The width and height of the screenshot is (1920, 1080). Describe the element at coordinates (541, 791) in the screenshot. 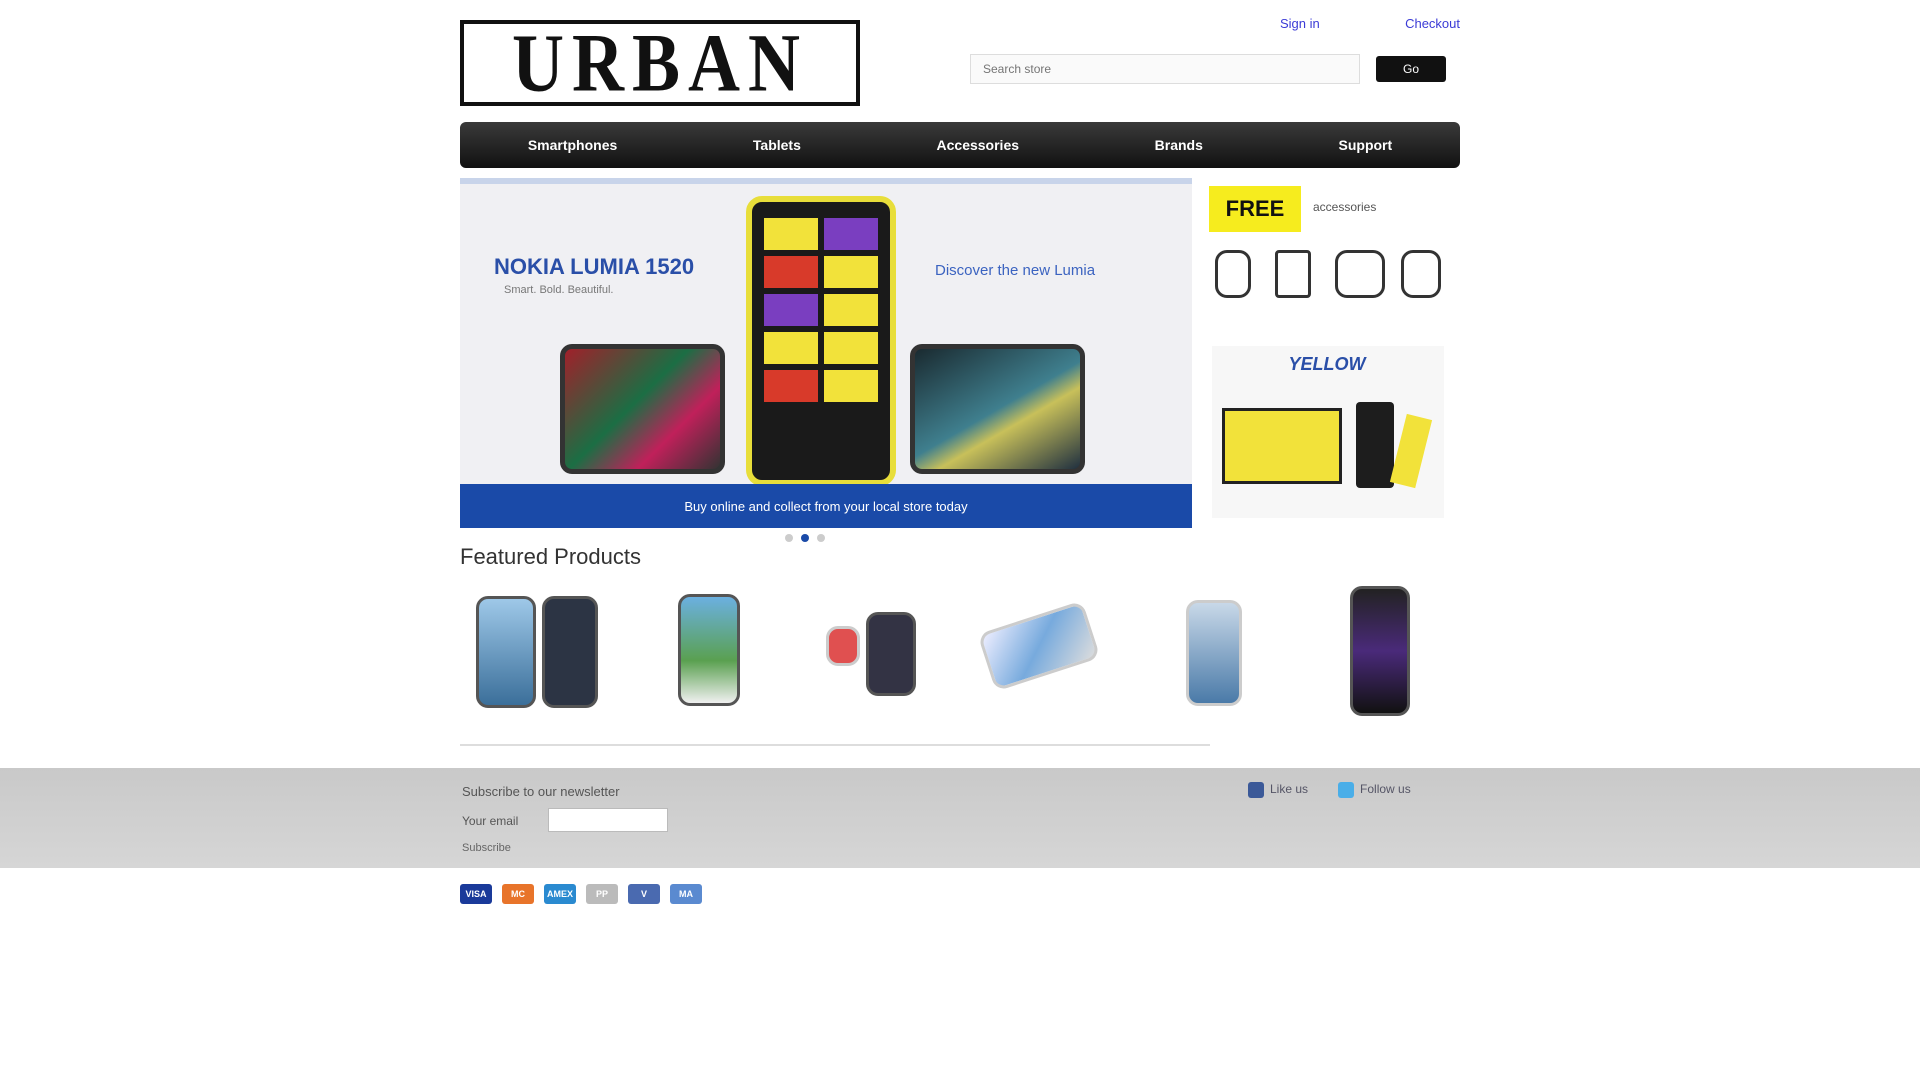

I see `newsletter-title: Subscribe to our newsletter` at that location.